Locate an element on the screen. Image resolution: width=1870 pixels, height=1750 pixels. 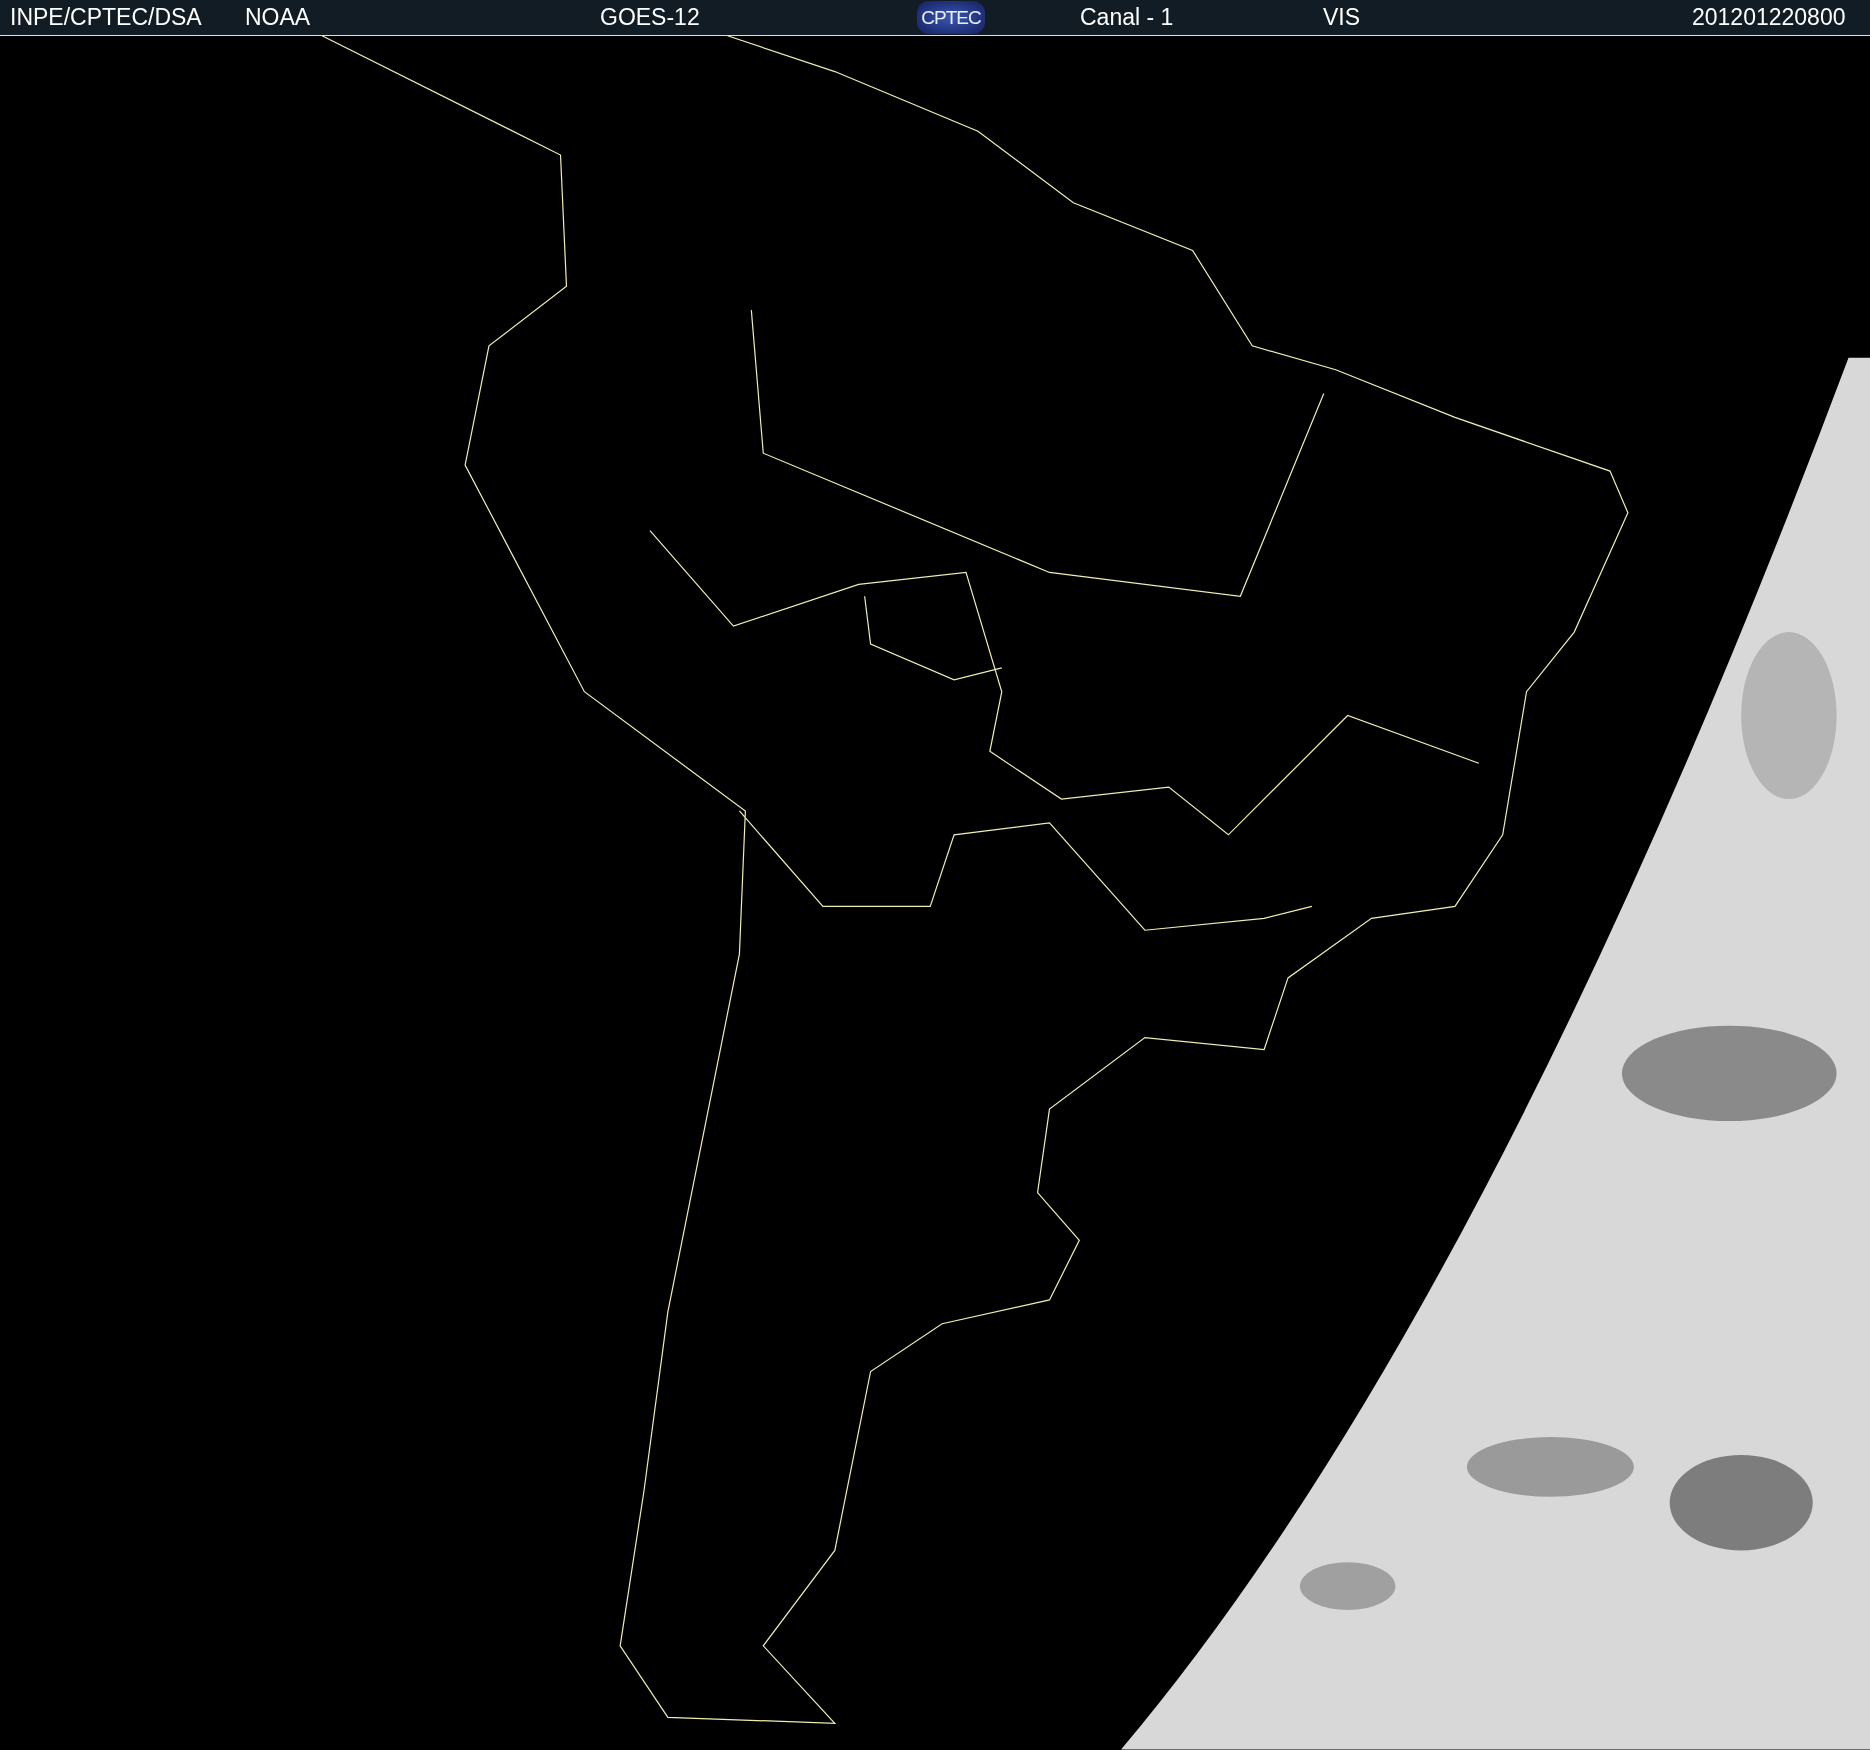
band-label: VIS is located at coordinates (1342, 17).